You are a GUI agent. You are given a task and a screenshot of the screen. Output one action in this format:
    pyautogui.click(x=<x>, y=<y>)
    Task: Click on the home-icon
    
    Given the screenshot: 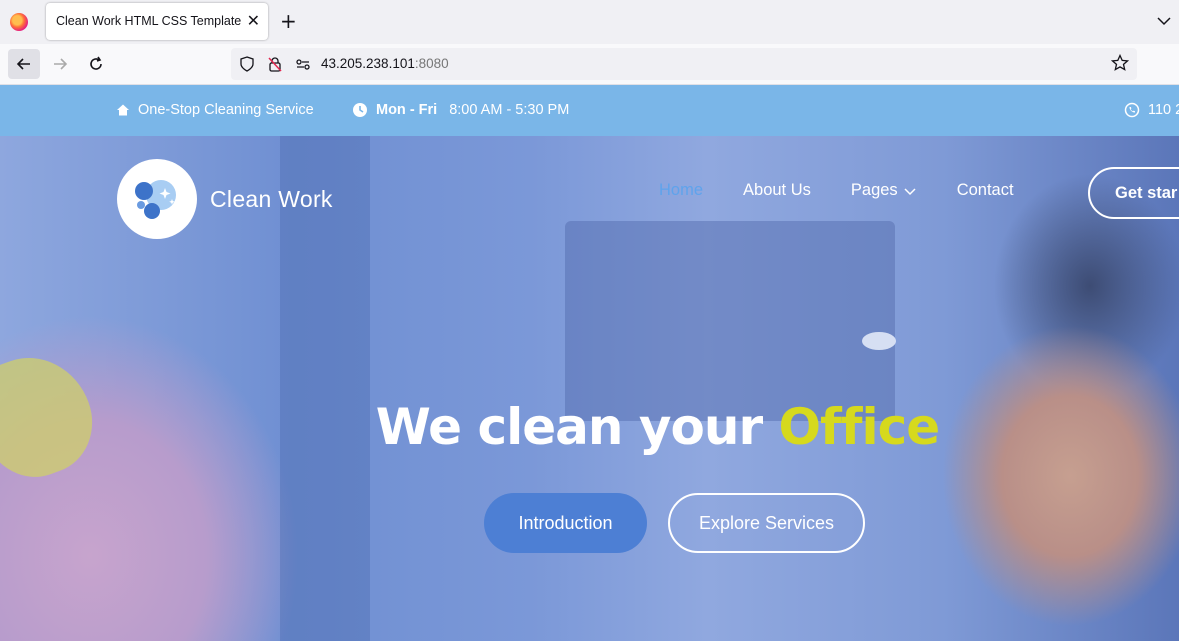 What is the action you would take?
    pyautogui.click(x=123, y=110)
    